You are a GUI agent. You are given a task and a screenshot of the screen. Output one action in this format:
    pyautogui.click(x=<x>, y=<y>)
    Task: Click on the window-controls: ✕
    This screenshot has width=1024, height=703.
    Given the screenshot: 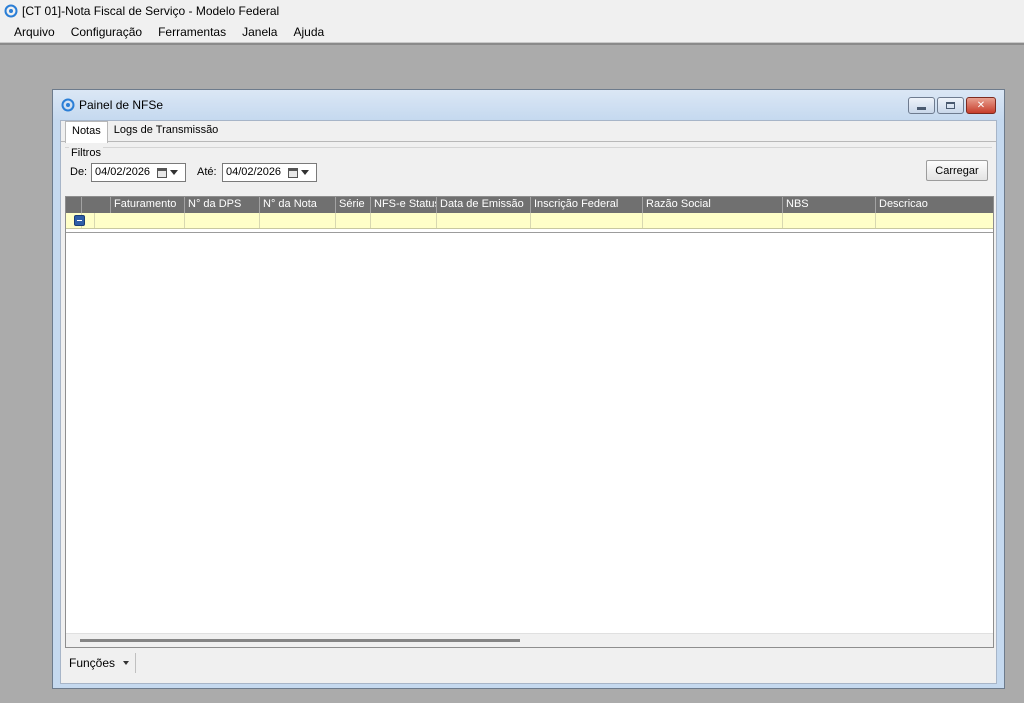 What is the action you would take?
    pyautogui.click(x=952, y=105)
    